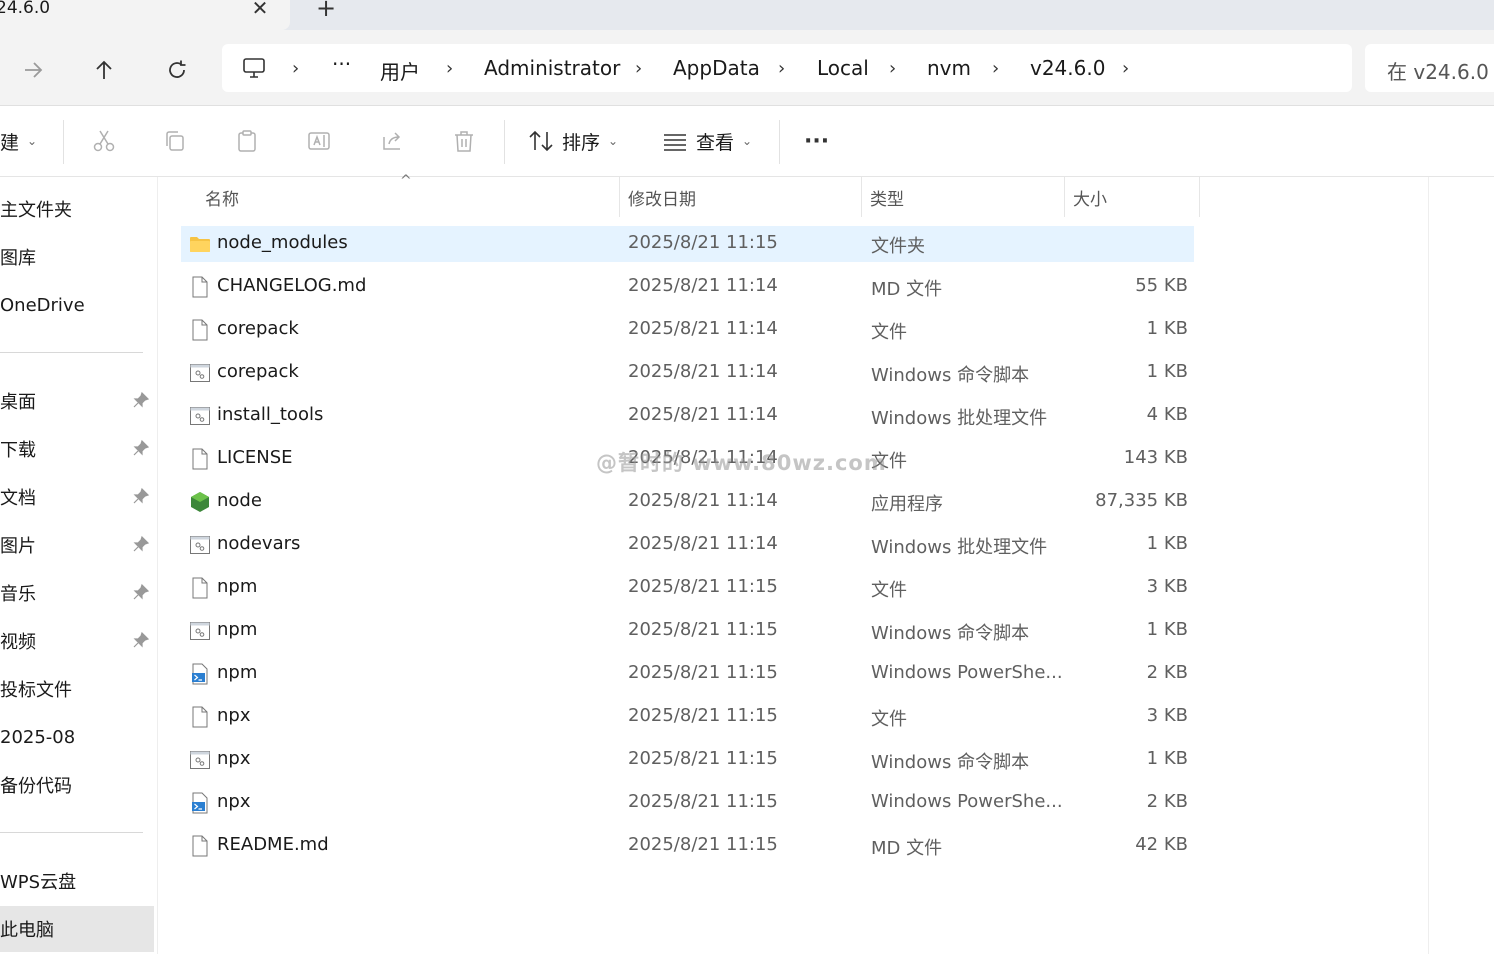 The image size is (1494, 954). Describe the element at coordinates (247, 141) in the screenshot. I see `paste-button` at that location.